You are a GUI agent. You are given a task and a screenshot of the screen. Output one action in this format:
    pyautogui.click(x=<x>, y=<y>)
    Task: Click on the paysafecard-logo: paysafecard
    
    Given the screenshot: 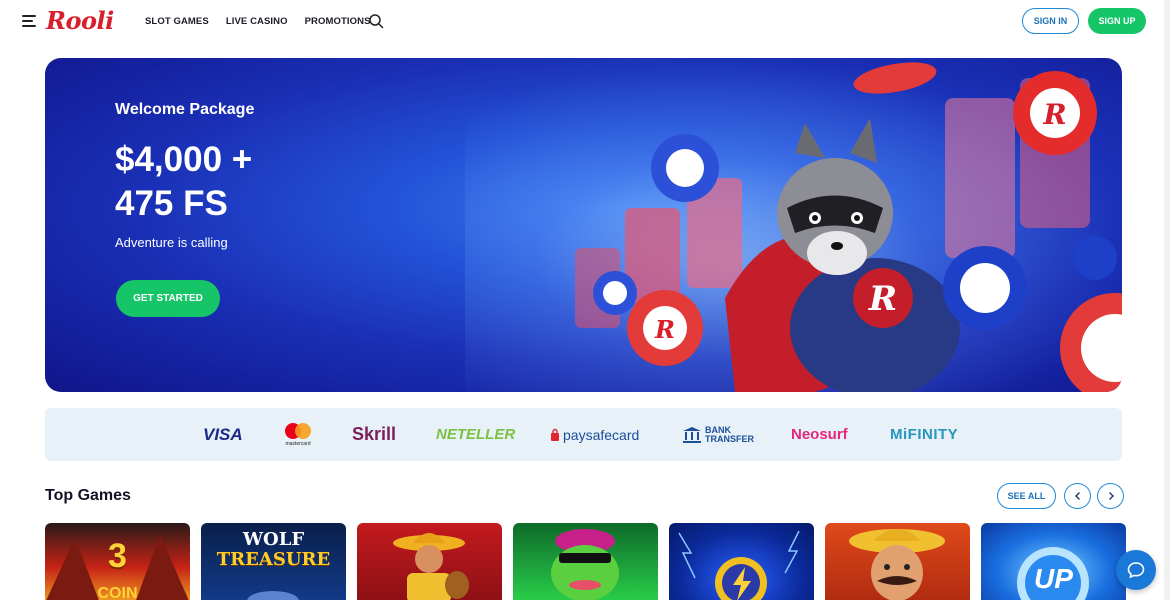 What is the action you would take?
    pyautogui.click(x=594, y=434)
    